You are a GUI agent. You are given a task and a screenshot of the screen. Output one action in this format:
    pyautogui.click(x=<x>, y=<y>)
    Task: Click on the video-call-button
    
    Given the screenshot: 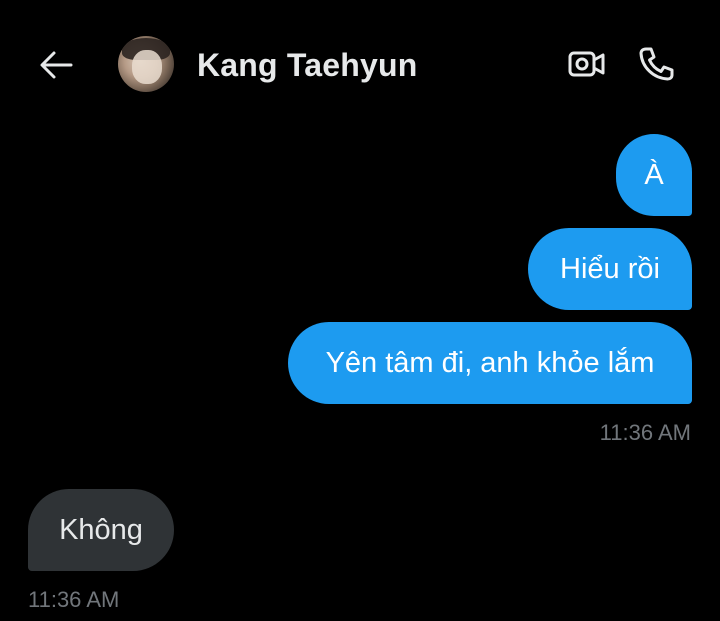 What is the action you would take?
    pyautogui.click(x=587, y=64)
    